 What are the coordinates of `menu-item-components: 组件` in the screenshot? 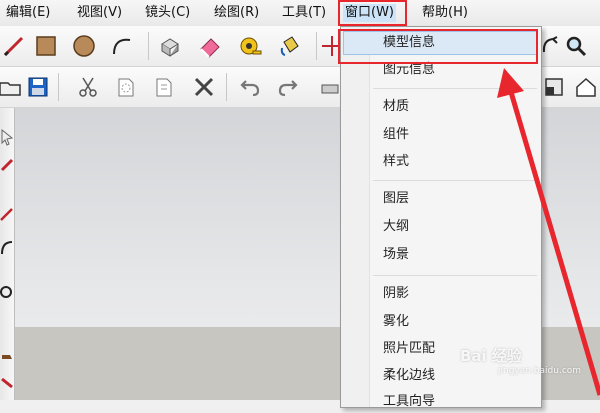 It's located at (396, 135).